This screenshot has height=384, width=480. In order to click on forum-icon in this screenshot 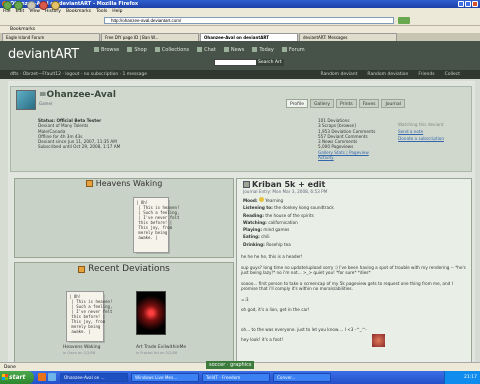, I will do `click(284, 49)`.